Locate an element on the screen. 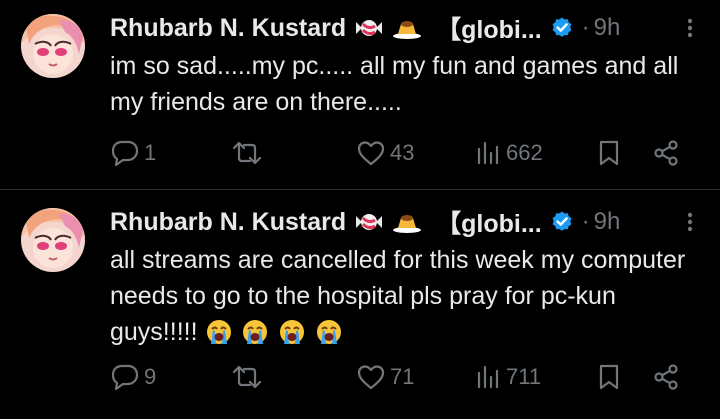  reply-button: 9 is located at coordinates (133, 377).